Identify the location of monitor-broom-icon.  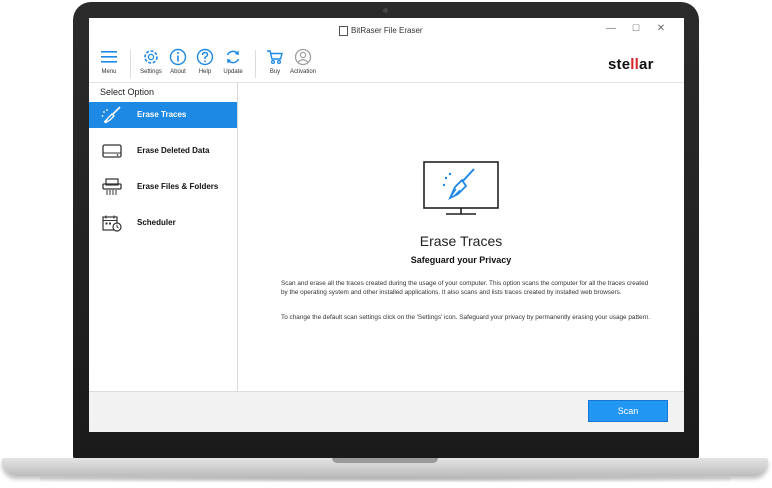
(461, 188).